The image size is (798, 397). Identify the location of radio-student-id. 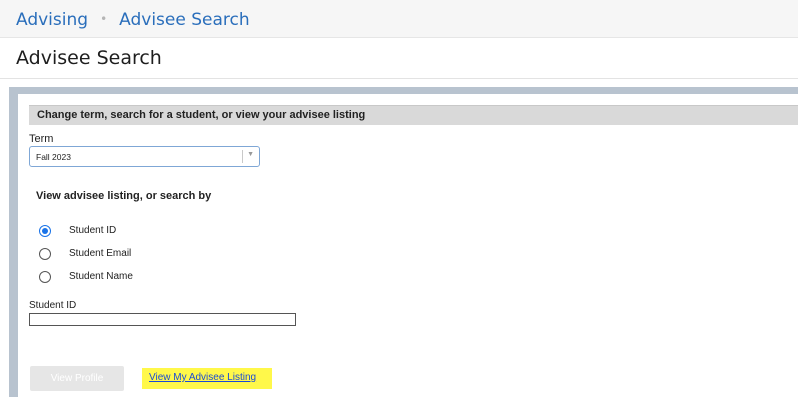
(45, 231).